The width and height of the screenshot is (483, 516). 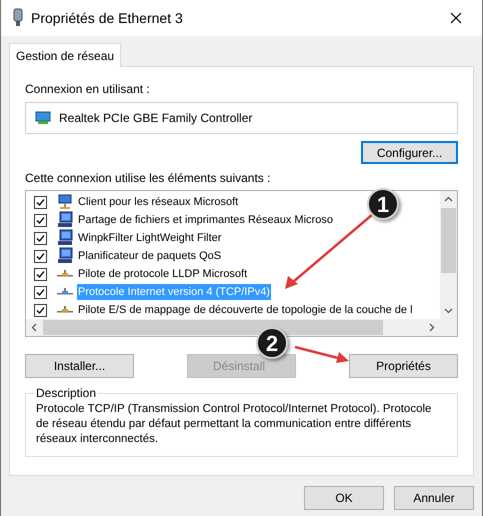 I want to click on dialog-button: OK, so click(x=344, y=498).